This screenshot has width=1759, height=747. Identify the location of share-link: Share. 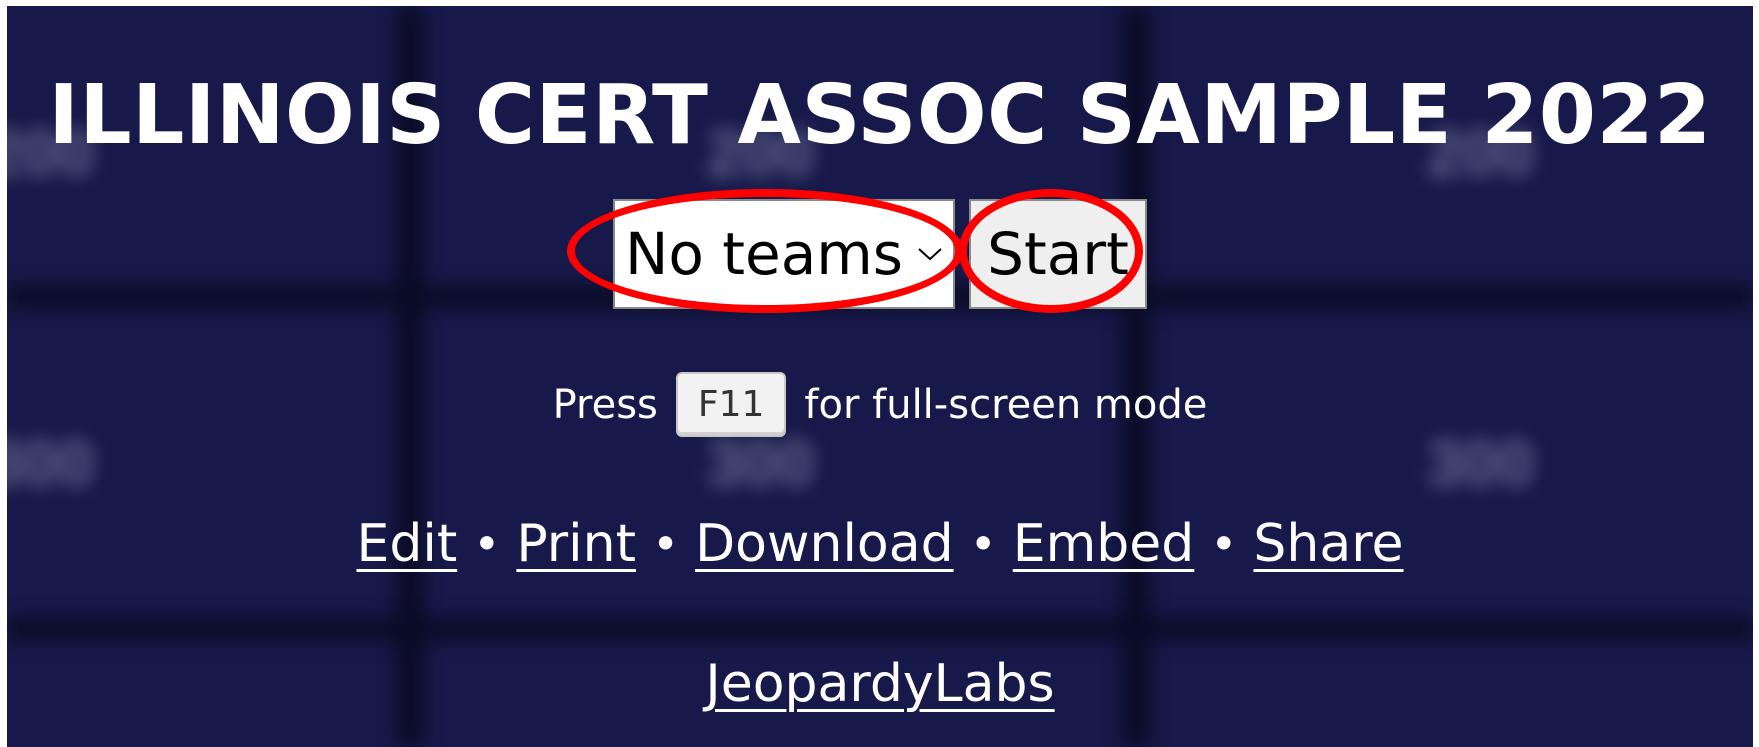
(1328, 544).